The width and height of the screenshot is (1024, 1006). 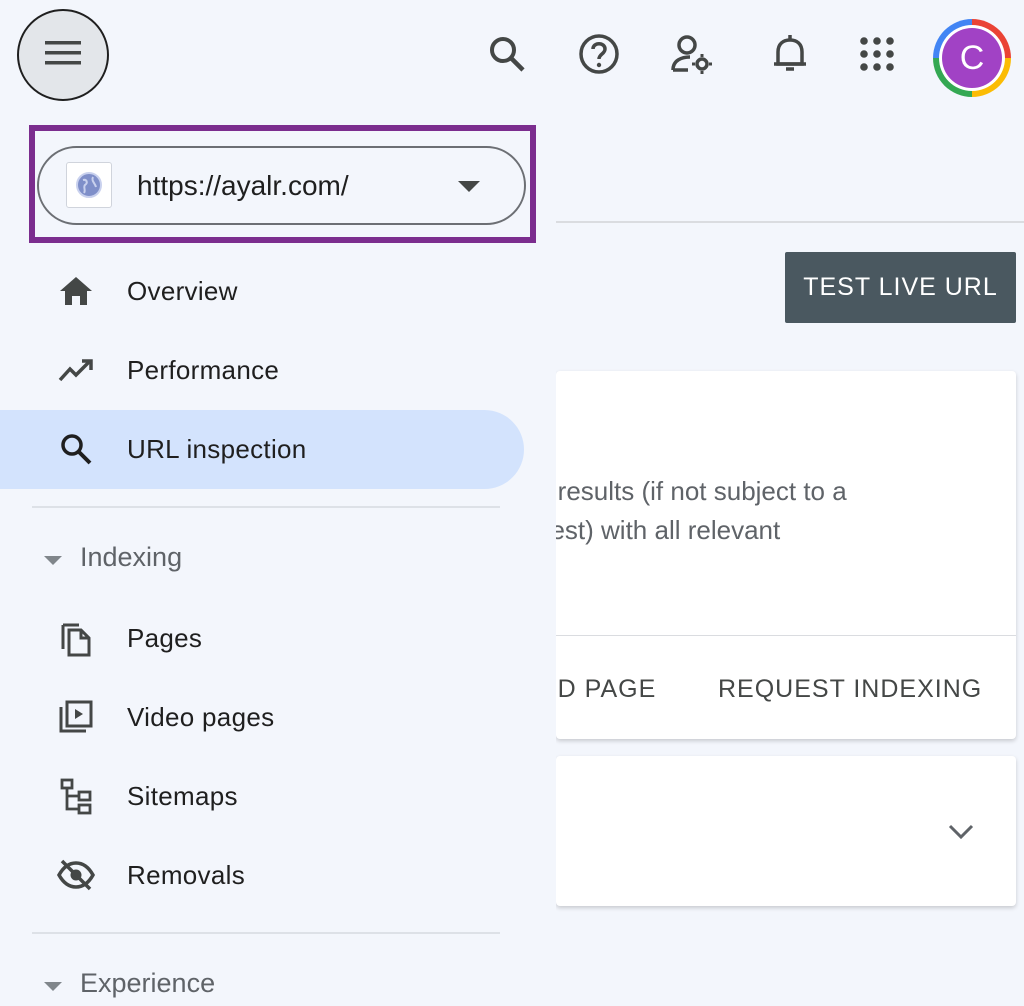 What do you see at coordinates (790, 54) in the screenshot?
I see `notifications-bell-icon` at bounding box center [790, 54].